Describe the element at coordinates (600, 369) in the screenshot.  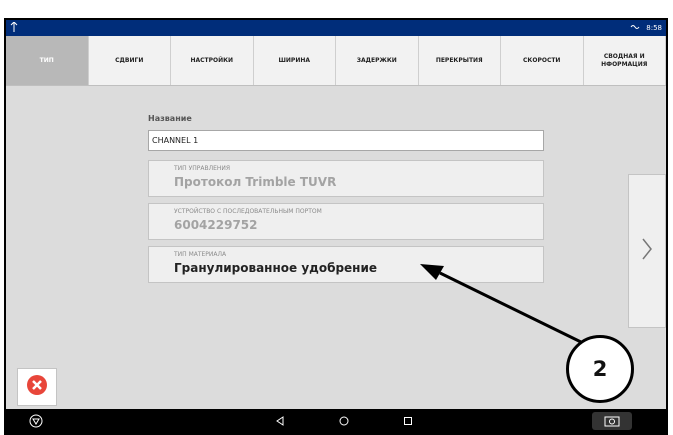
I see `callout-number: 2` at that location.